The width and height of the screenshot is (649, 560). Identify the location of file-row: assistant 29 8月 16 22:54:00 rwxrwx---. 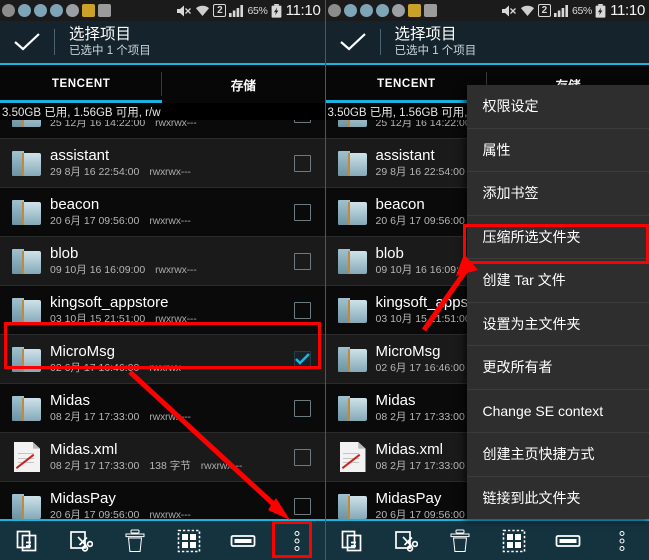
(162, 163).